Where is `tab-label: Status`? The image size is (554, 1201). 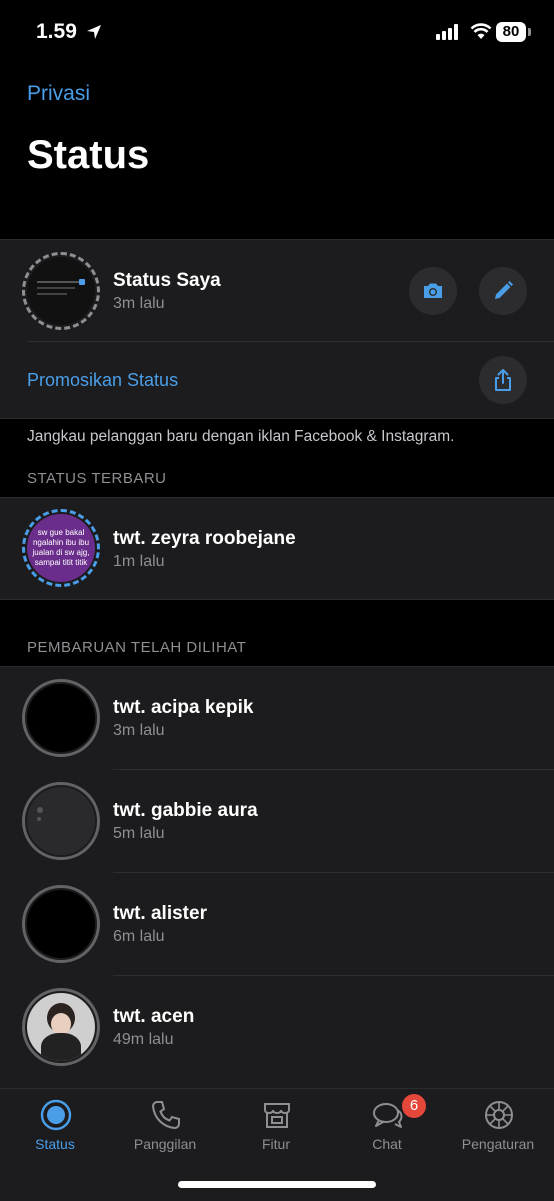
tab-label: Status is located at coordinates (55, 1144).